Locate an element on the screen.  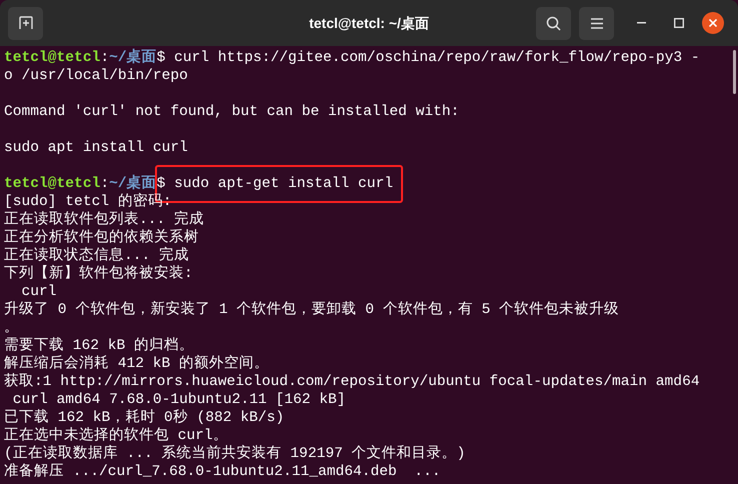
output-line: [sudo] tetcl 的密码: is located at coordinates (88, 202).